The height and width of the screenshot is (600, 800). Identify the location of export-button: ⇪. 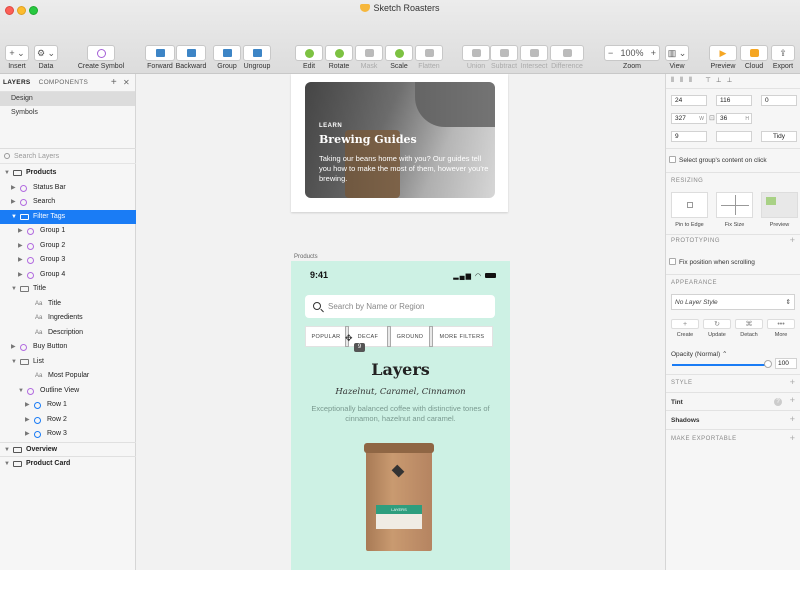
(783, 53).